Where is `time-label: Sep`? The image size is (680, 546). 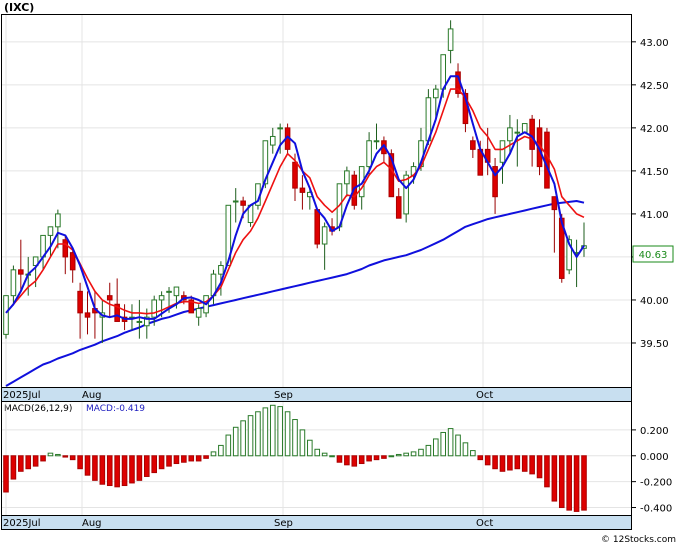 time-label: Sep is located at coordinates (283, 523).